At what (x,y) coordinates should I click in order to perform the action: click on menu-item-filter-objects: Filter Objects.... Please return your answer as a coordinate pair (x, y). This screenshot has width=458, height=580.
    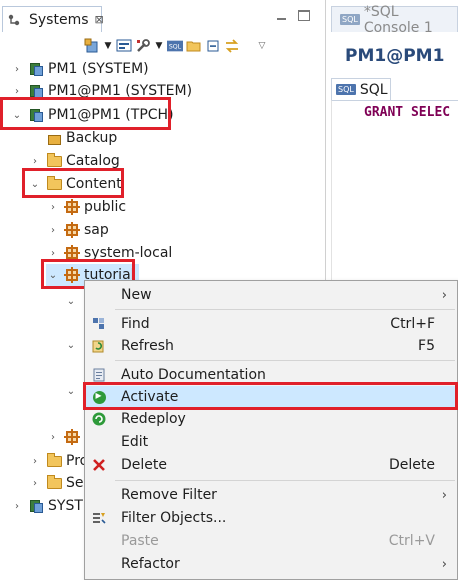
    Looking at the image, I should click on (271, 518).